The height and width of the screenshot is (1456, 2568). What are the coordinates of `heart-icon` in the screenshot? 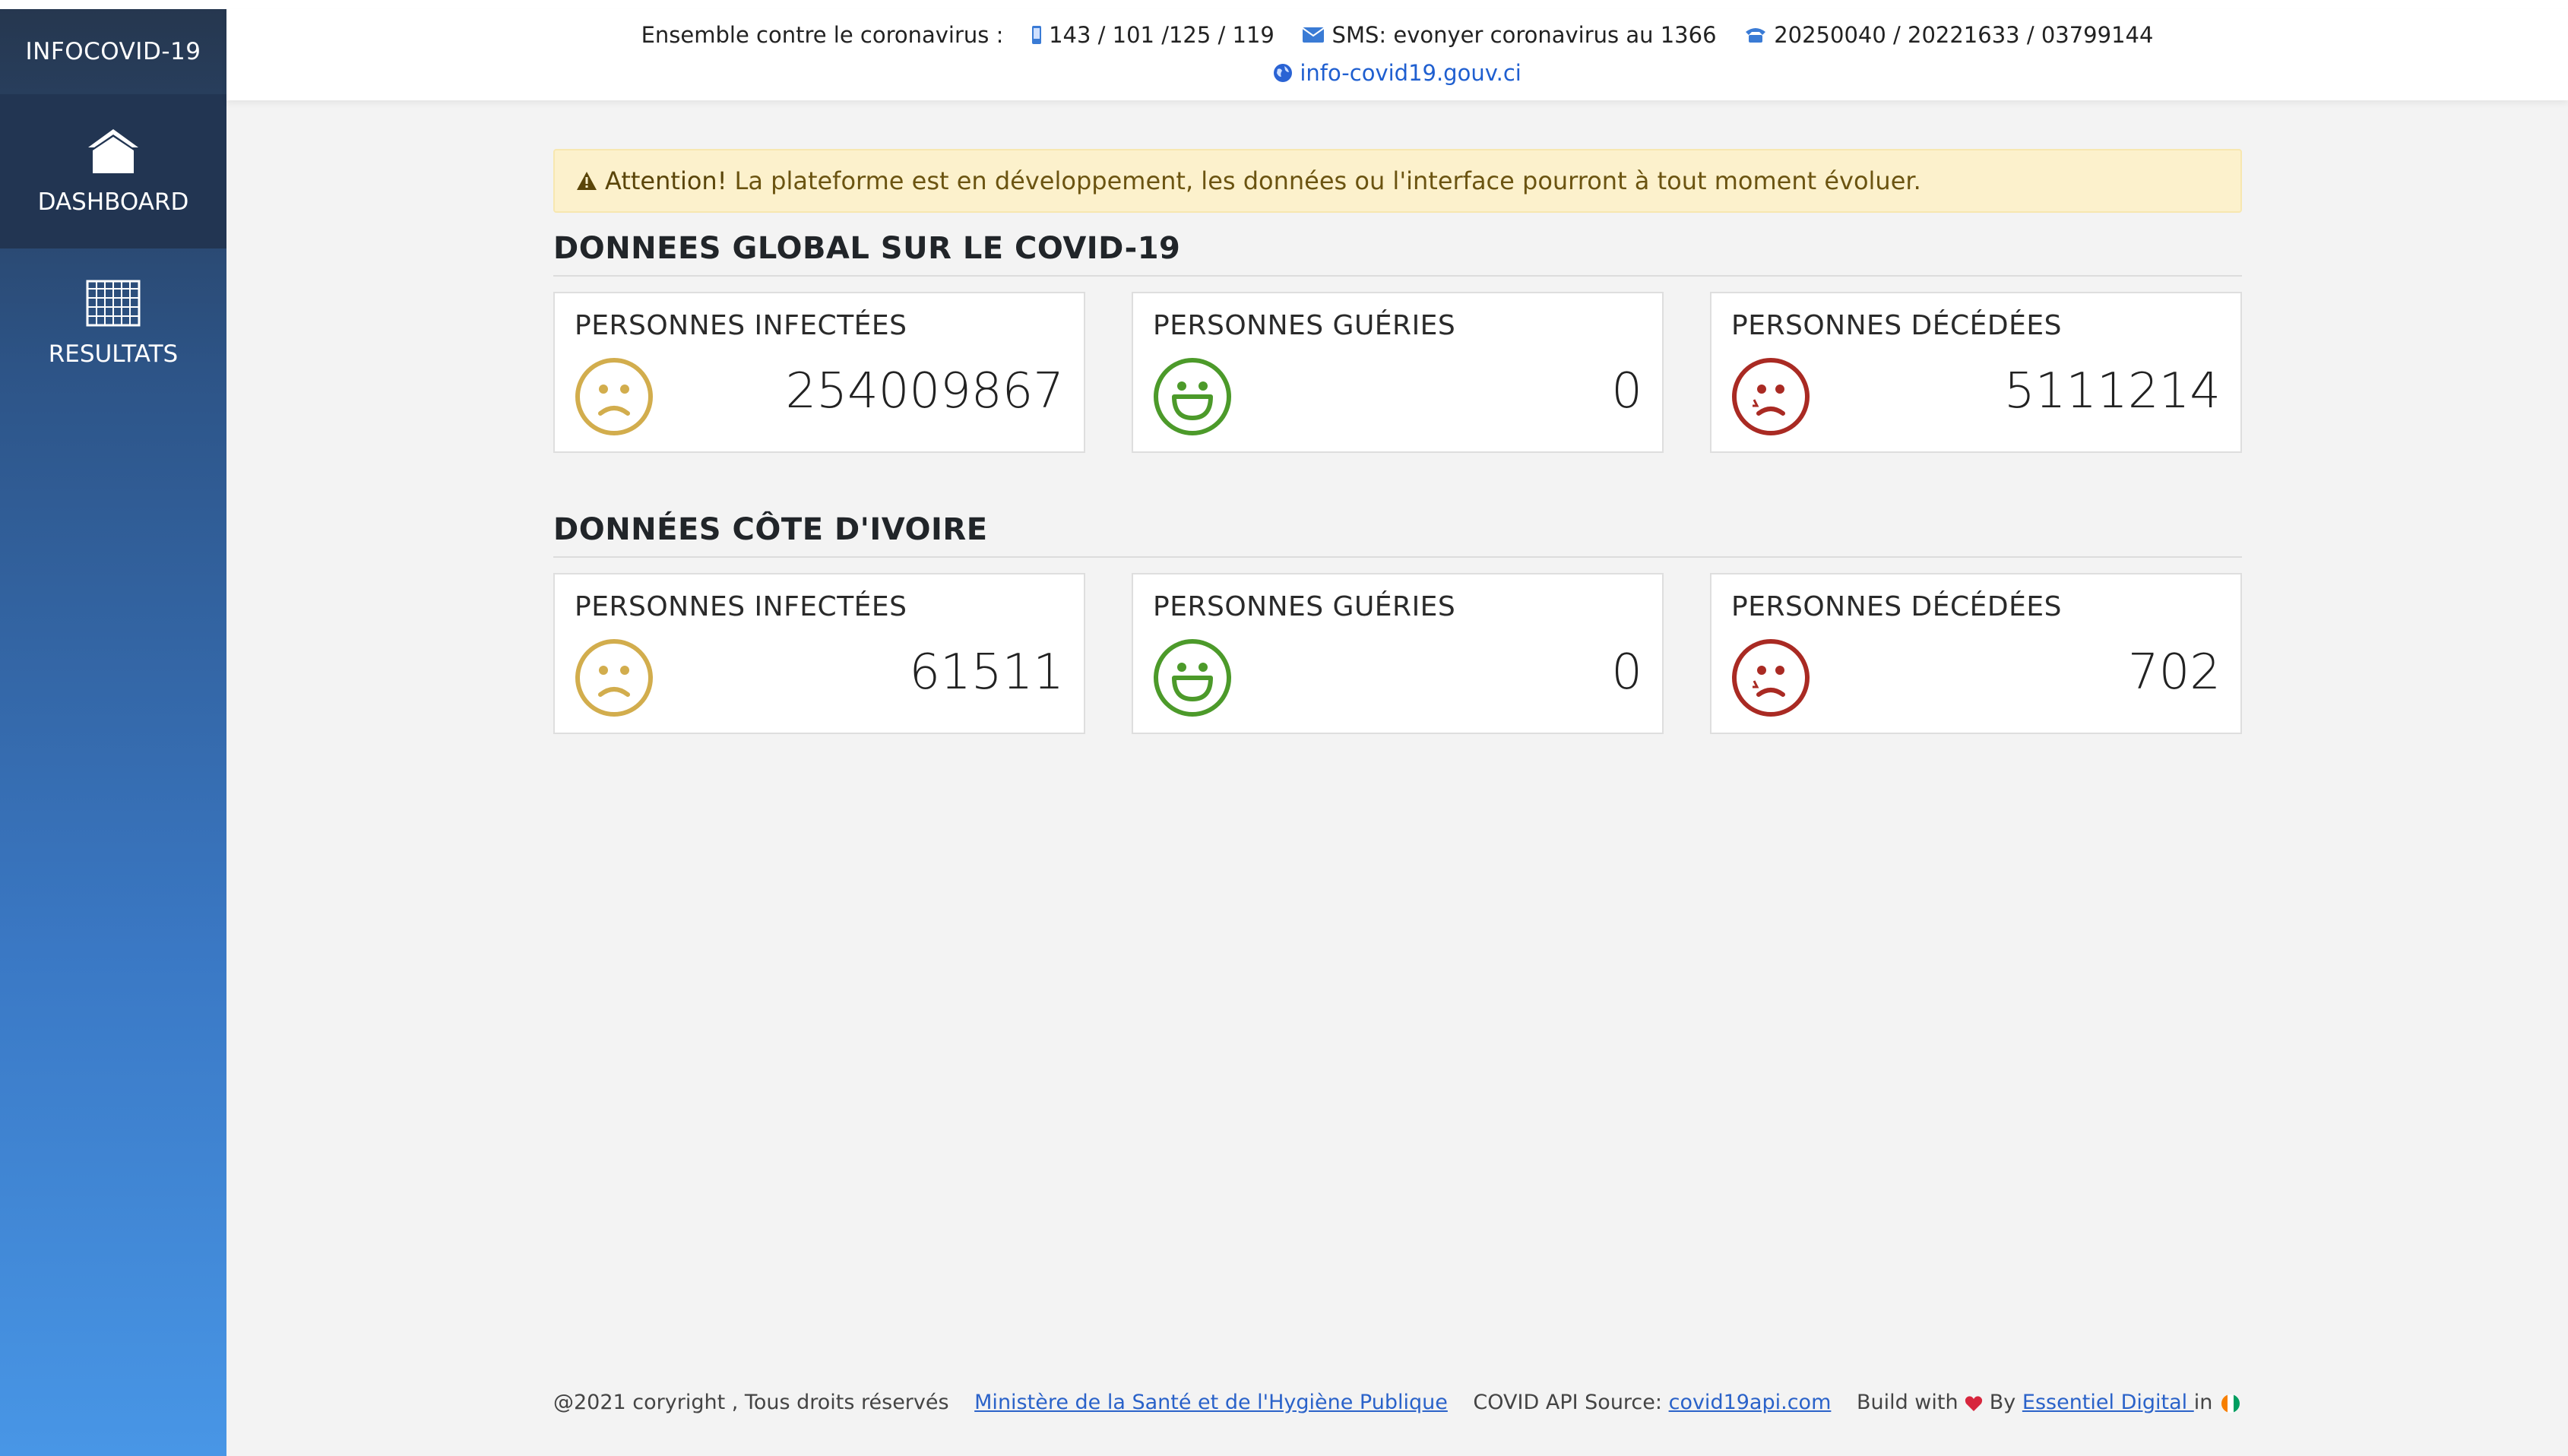 It's located at (1974, 1403).